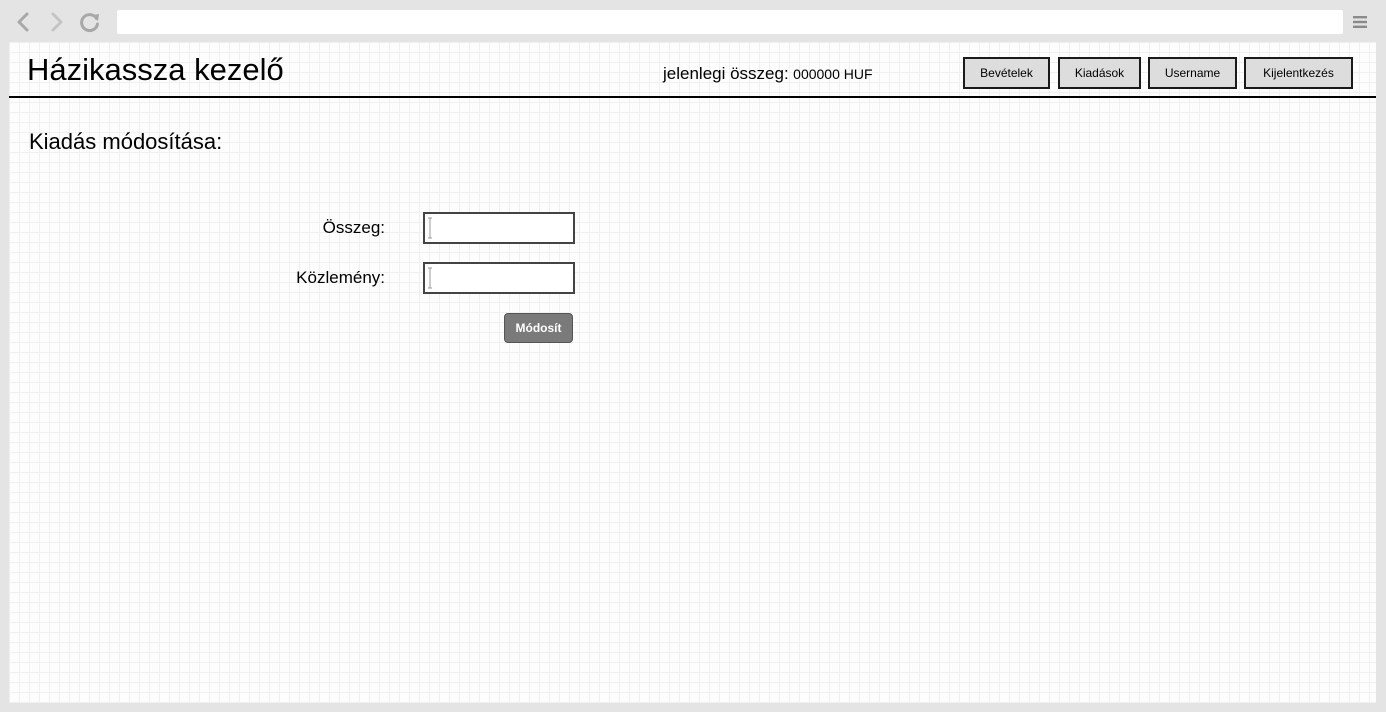 This screenshot has width=1386, height=712. I want to click on amount-input, so click(499, 228).